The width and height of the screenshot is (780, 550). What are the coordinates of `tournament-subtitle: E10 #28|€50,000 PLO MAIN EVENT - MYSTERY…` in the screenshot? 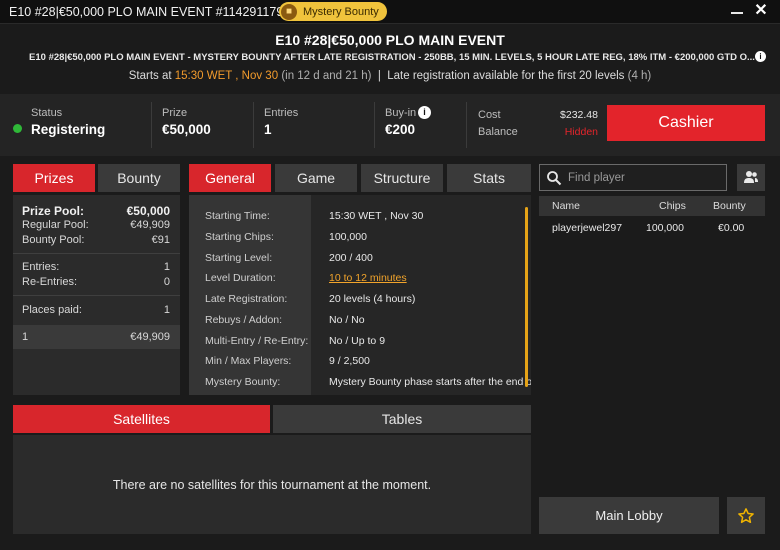 It's located at (392, 57).